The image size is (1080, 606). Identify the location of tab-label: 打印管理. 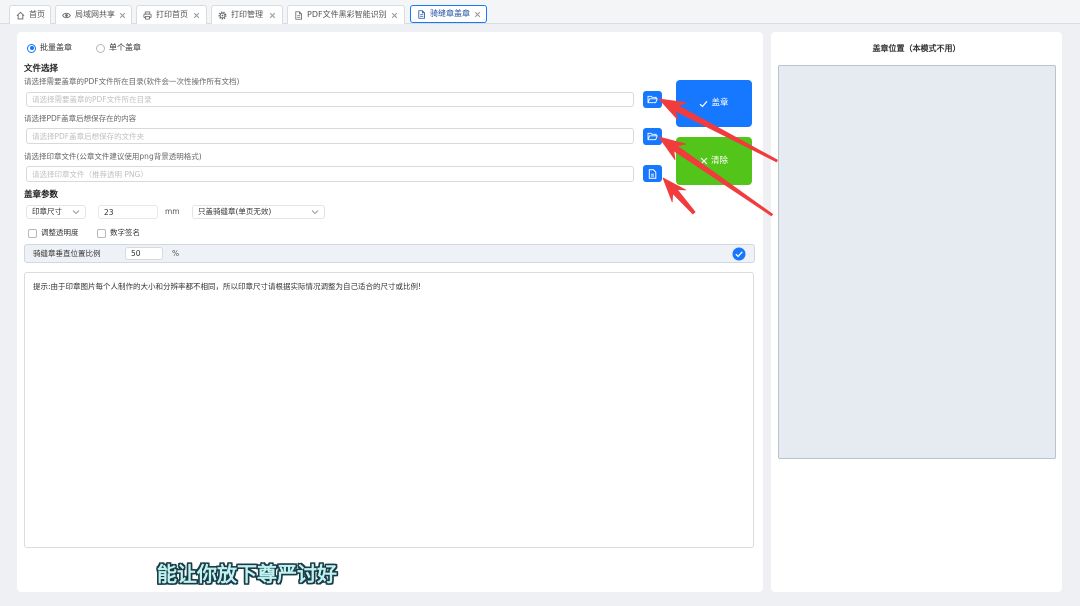
(247, 14).